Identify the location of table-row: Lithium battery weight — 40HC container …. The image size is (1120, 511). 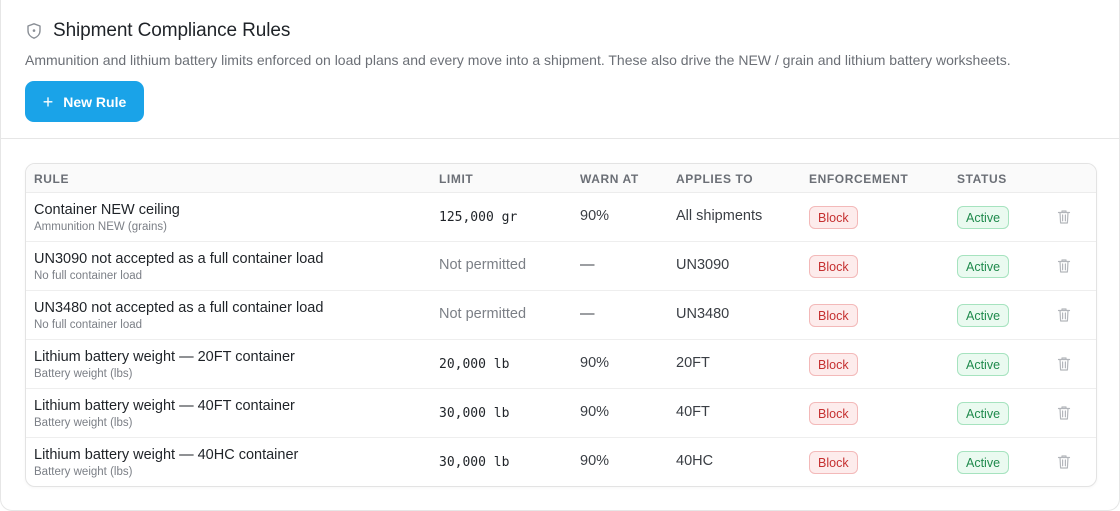
(561, 462).